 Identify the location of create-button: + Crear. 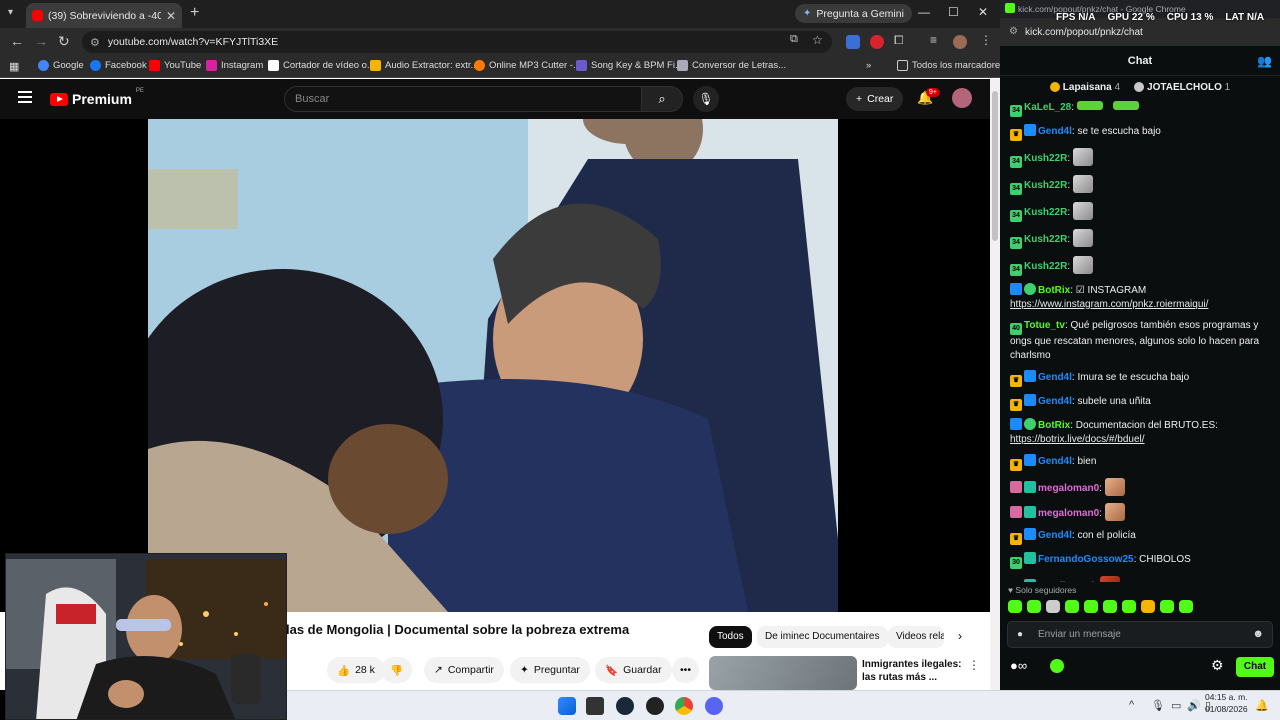
(875, 99).